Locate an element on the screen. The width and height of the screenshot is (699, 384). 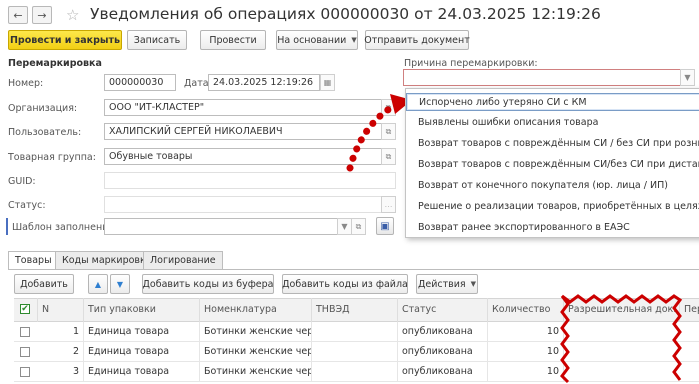
move-down-icon: ▼ is located at coordinates (120, 284).